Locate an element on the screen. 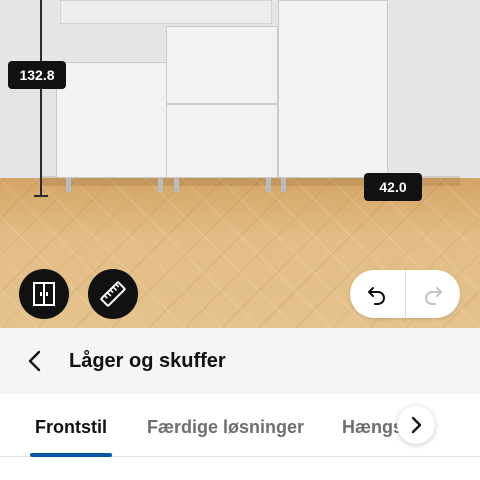 The width and height of the screenshot is (480, 480). toggle-doors-button is located at coordinates (44, 294).